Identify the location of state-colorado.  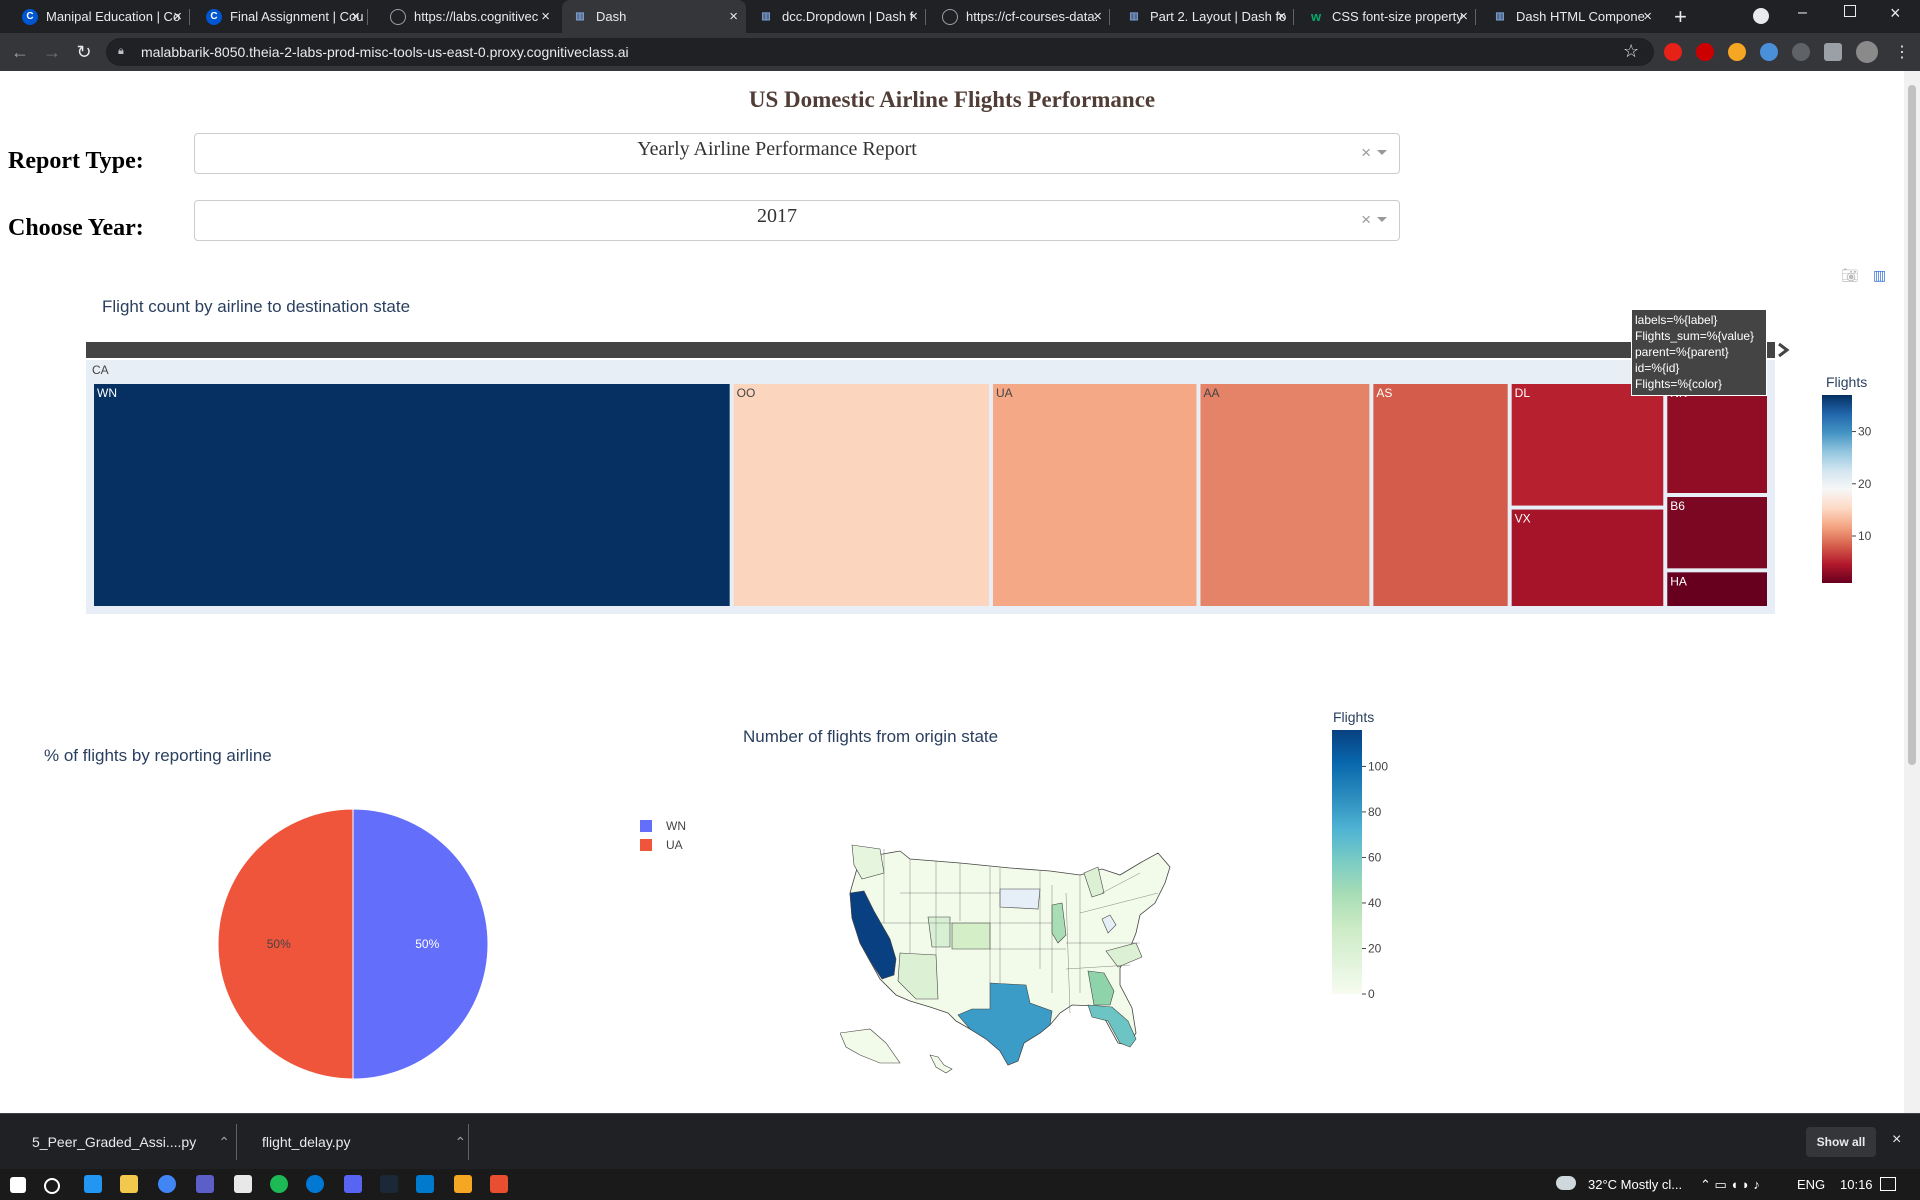
(971, 936).